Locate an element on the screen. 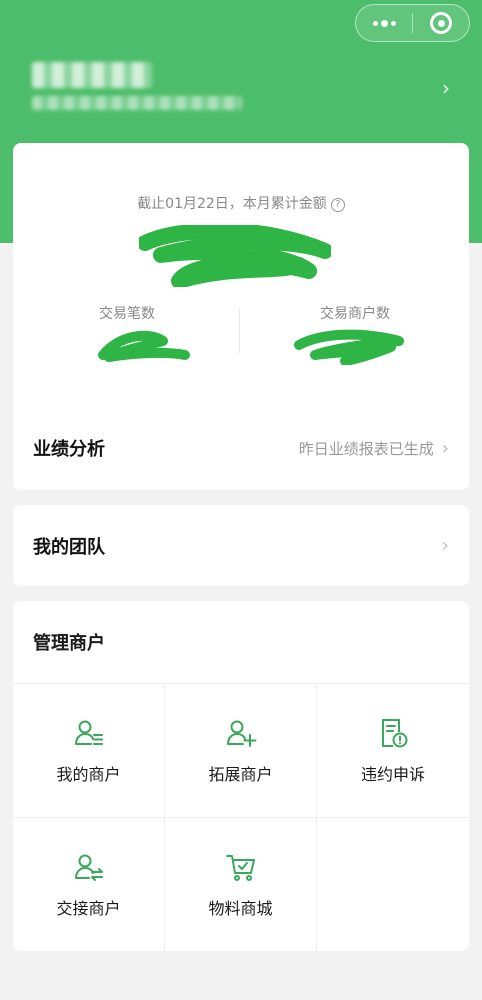 This screenshot has height=1000, width=482. miniprogram-capsule is located at coordinates (412, 23).